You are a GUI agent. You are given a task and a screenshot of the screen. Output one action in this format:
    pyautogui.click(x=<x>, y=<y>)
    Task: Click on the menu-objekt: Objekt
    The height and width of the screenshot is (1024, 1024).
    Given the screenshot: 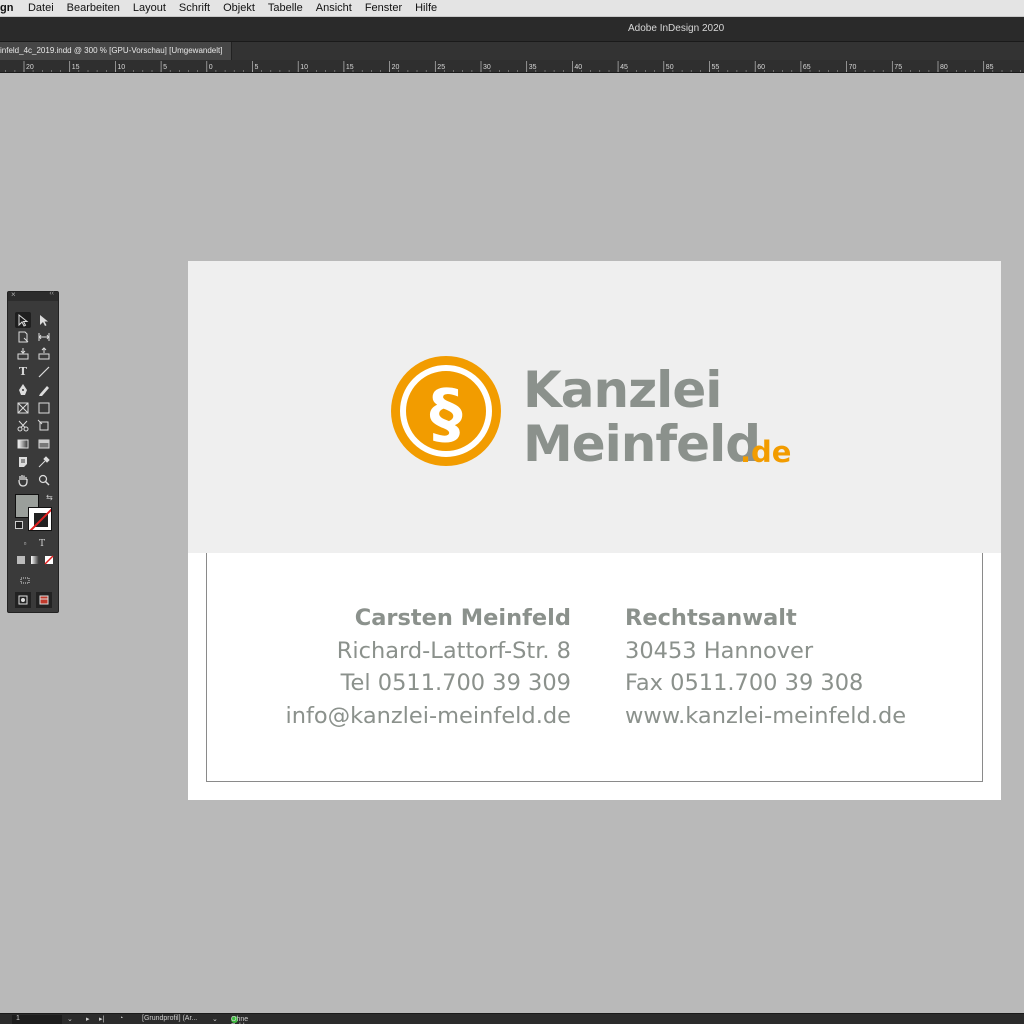 What is the action you would take?
    pyautogui.click(x=239, y=8)
    